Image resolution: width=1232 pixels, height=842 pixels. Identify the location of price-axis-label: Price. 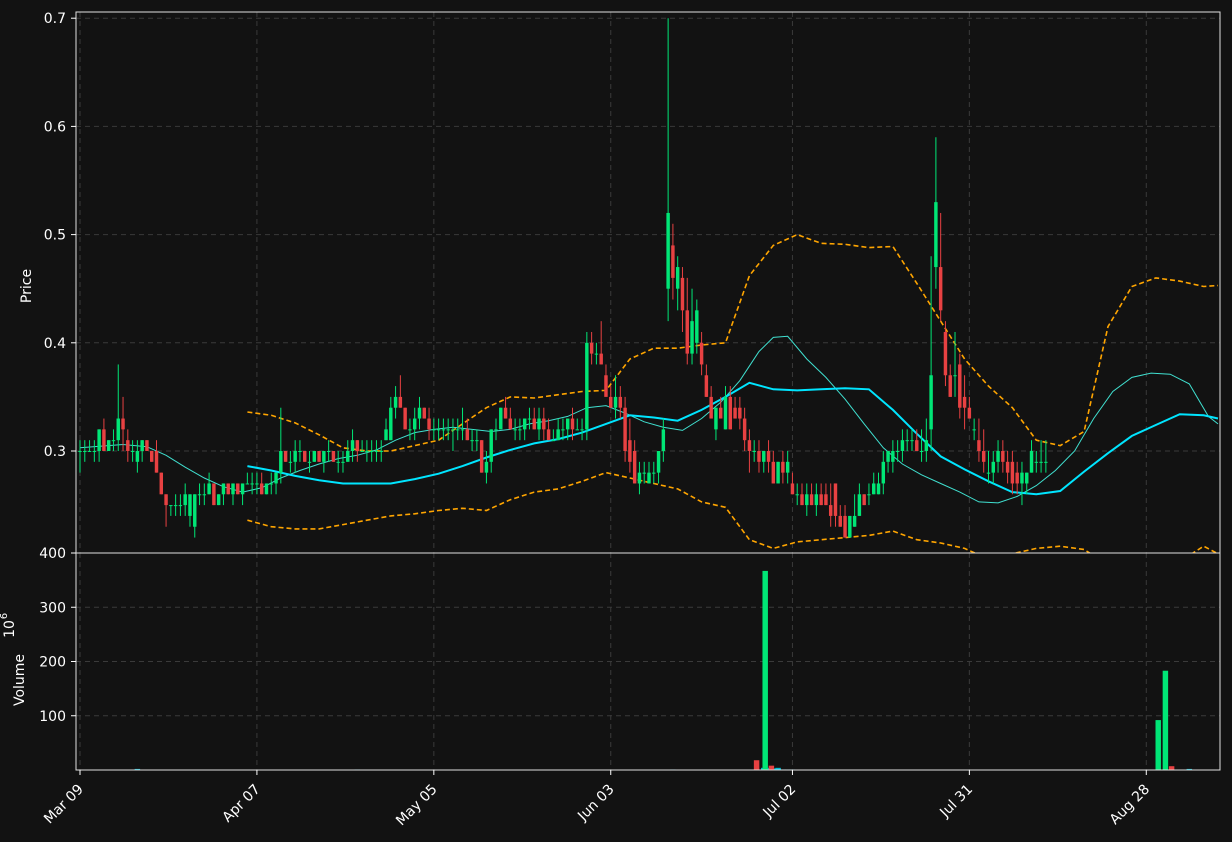
(27, 286).